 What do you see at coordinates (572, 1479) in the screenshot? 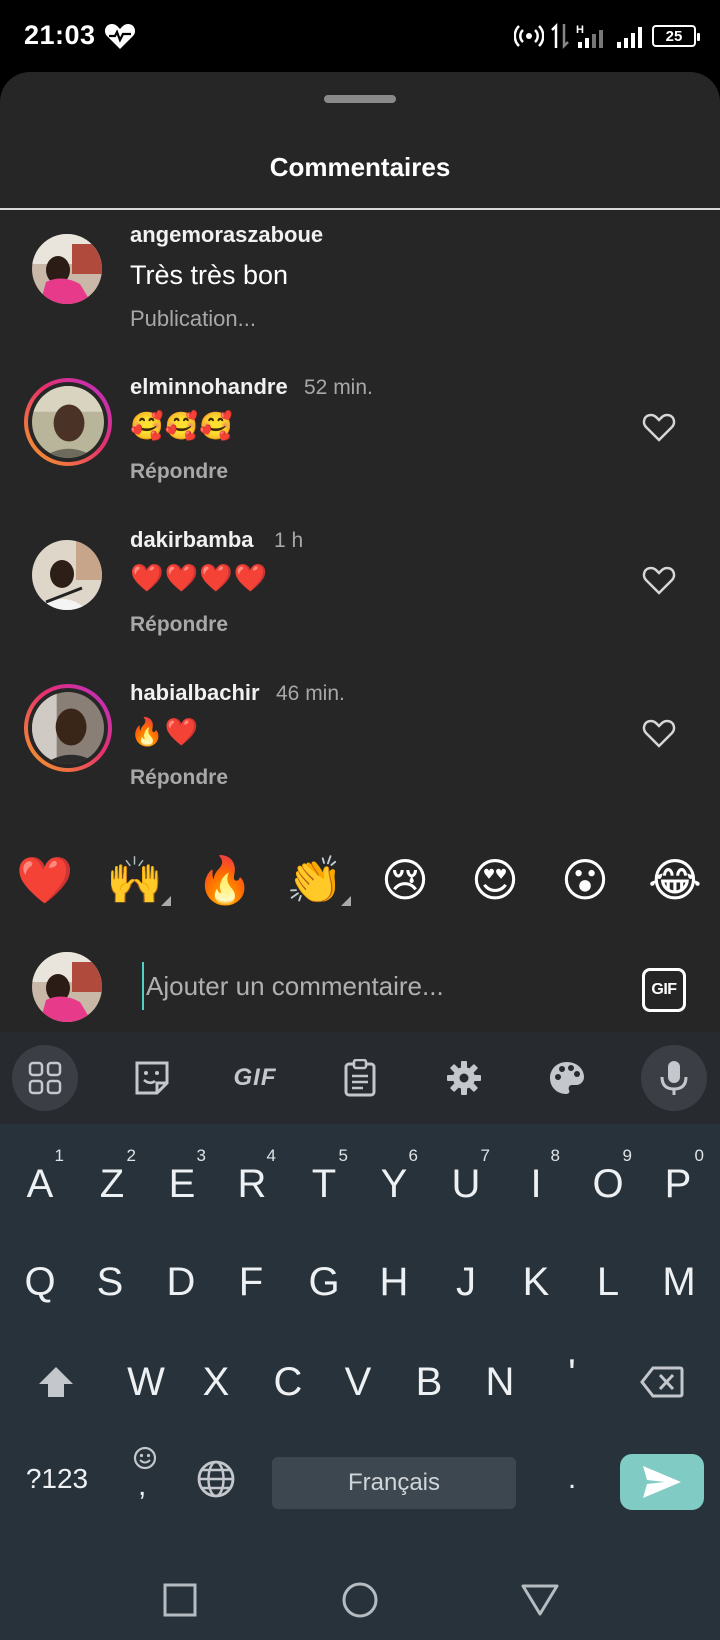
I see `period-key: .` at bounding box center [572, 1479].